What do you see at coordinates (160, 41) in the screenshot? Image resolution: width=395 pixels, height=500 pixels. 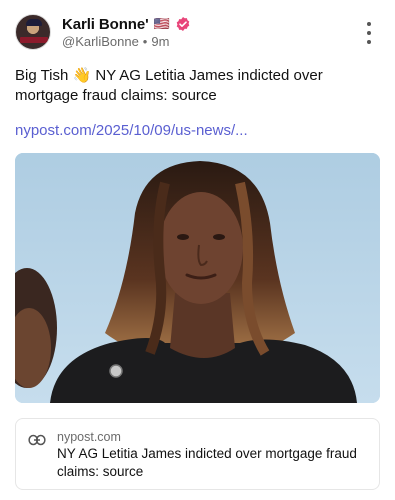 I see `post-timestamp: 9m` at bounding box center [160, 41].